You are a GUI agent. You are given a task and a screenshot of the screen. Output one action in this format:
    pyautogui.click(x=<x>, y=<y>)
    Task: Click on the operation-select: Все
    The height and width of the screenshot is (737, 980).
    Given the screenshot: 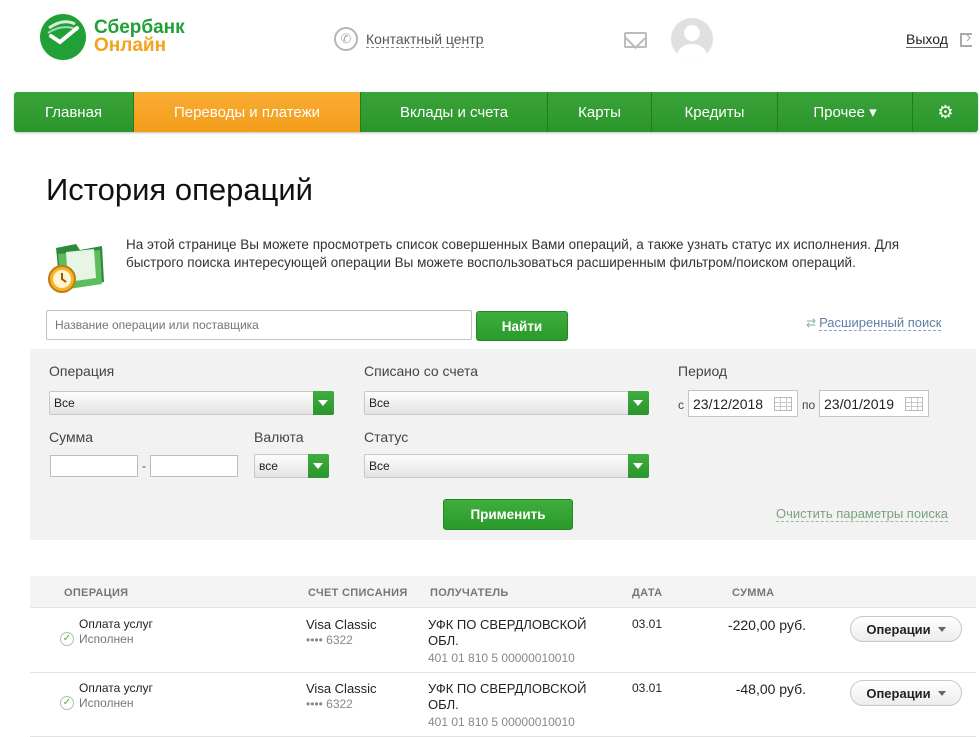 What is the action you would take?
    pyautogui.click(x=191, y=403)
    